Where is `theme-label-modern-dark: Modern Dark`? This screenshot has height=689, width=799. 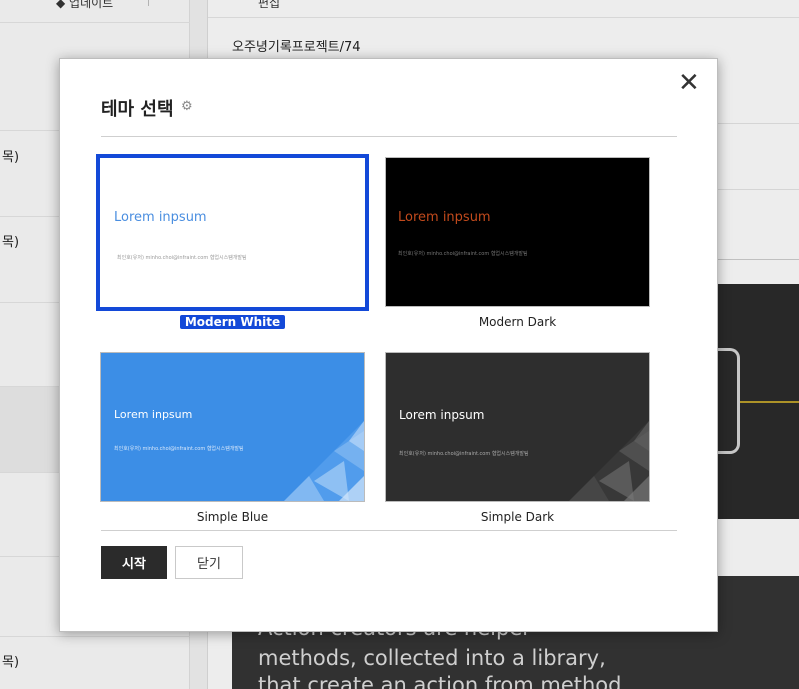 theme-label-modern-dark: Modern Dark is located at coordinates (517, 322).